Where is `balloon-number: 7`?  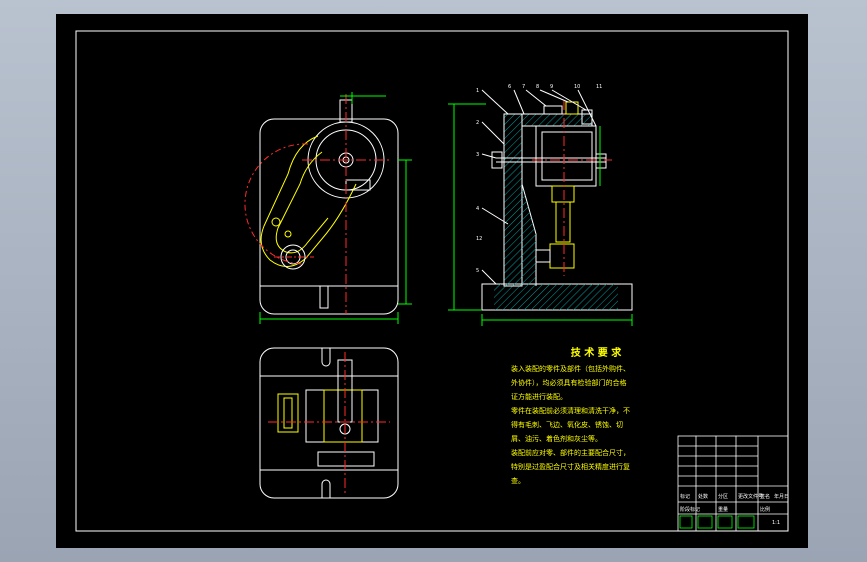 balloon-number: 7 is located at coordinates (523, 87).